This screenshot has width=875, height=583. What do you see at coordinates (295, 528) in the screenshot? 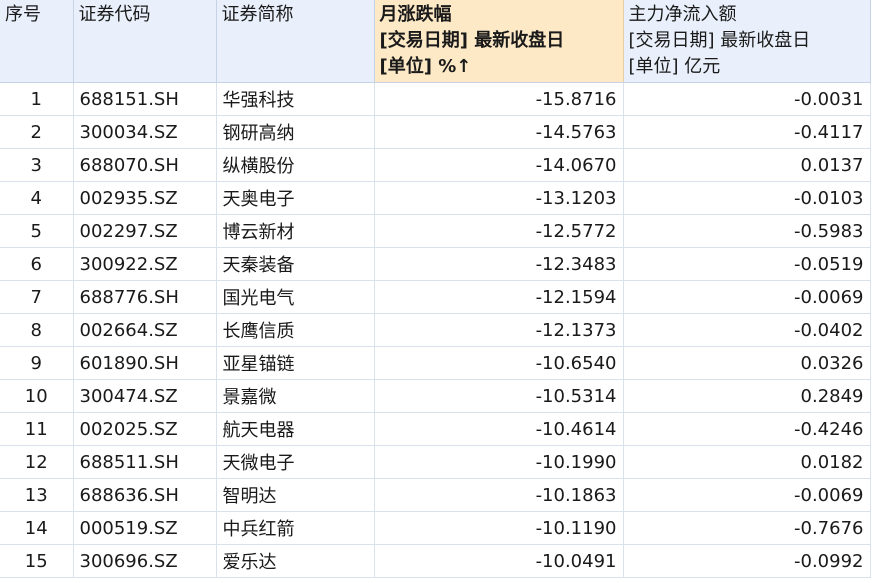
I see `security-name: 中兵红箭` at bounding box center [295, 528].